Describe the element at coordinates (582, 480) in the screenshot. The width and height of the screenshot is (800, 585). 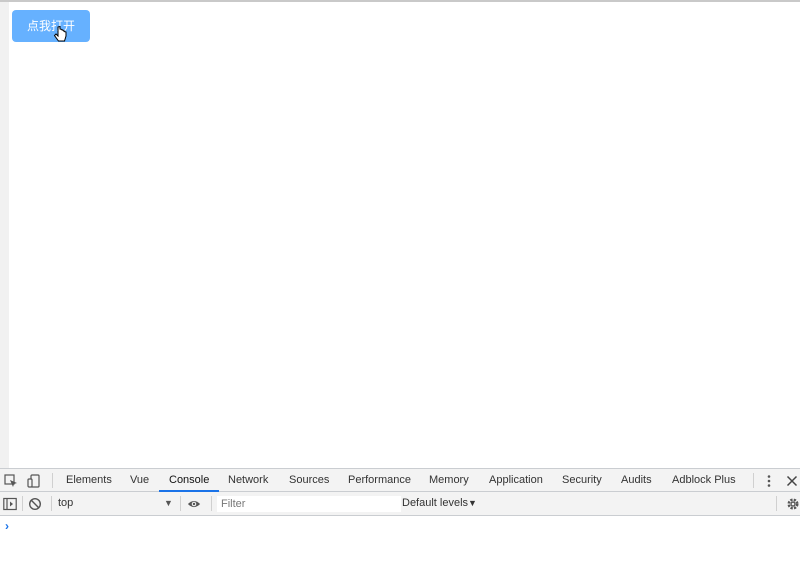
I see `tab-security: Security` at that location.